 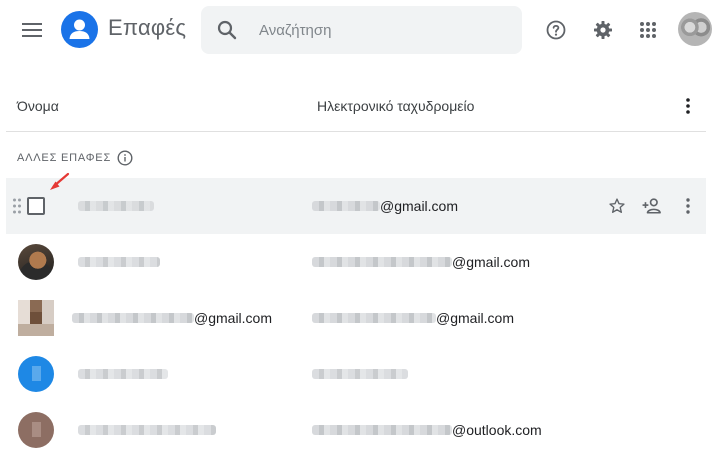 I want to click on star-button, so click(x=617, y=206).